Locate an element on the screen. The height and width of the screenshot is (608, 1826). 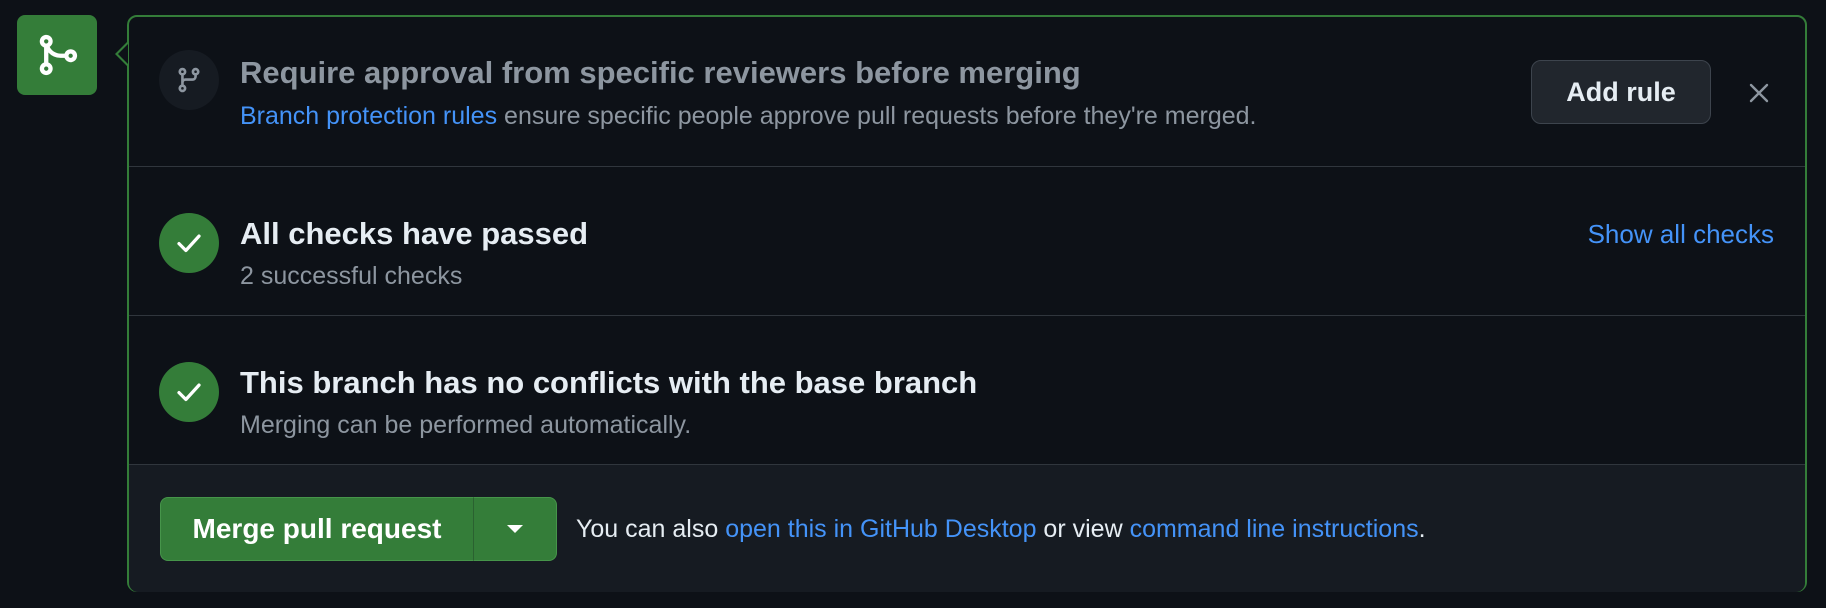
conflicts-subtitle: Merging can be performed automatically. is located at coordinates (466, 425).